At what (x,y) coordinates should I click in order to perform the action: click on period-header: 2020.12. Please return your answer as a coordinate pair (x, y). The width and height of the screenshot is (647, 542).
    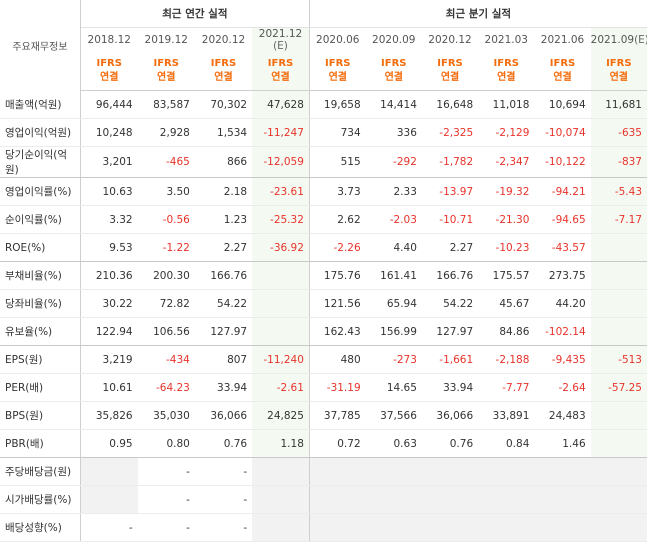
    Looking at the image, I should click on (223, 39).